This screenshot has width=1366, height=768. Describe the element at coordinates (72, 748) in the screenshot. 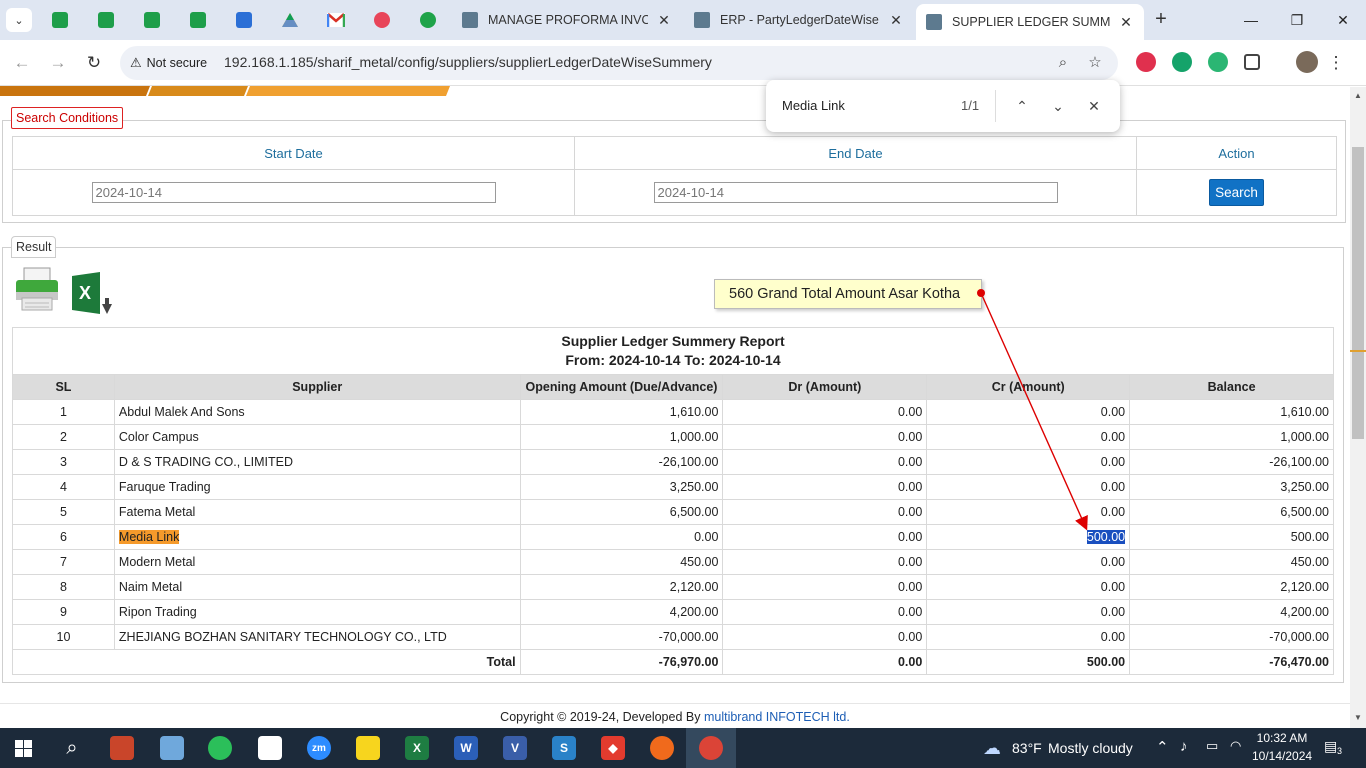

I see `search-icon: ⌕` at that location.